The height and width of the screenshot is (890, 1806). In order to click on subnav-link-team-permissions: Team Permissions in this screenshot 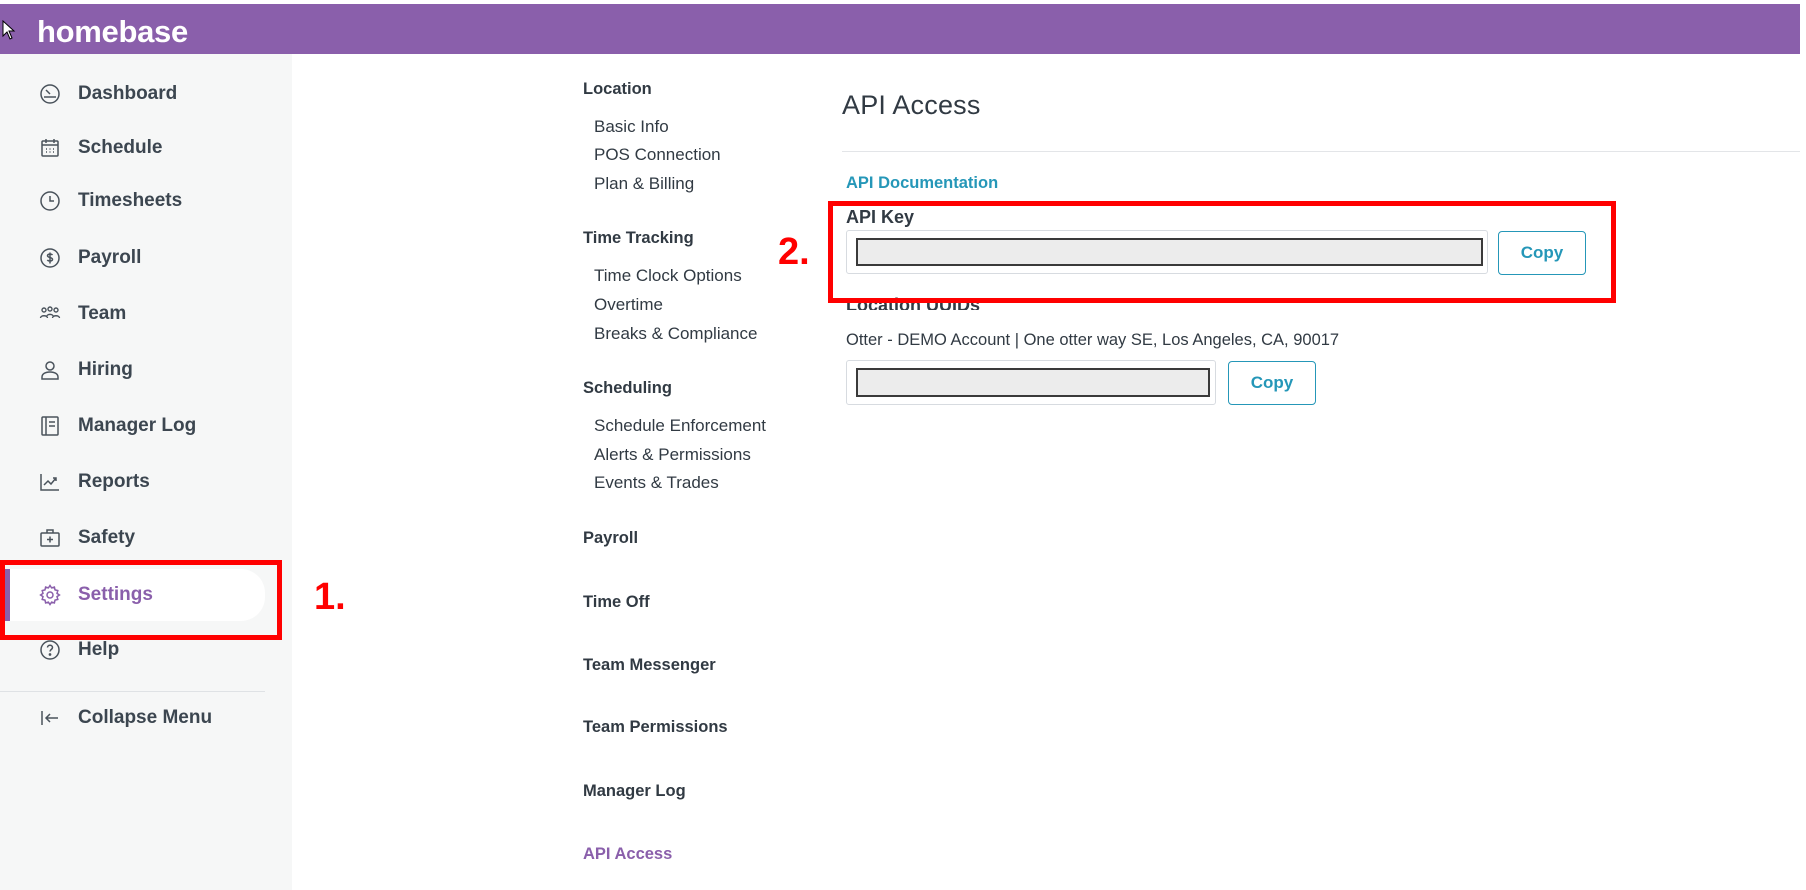, I will do `click(655, 727)`.